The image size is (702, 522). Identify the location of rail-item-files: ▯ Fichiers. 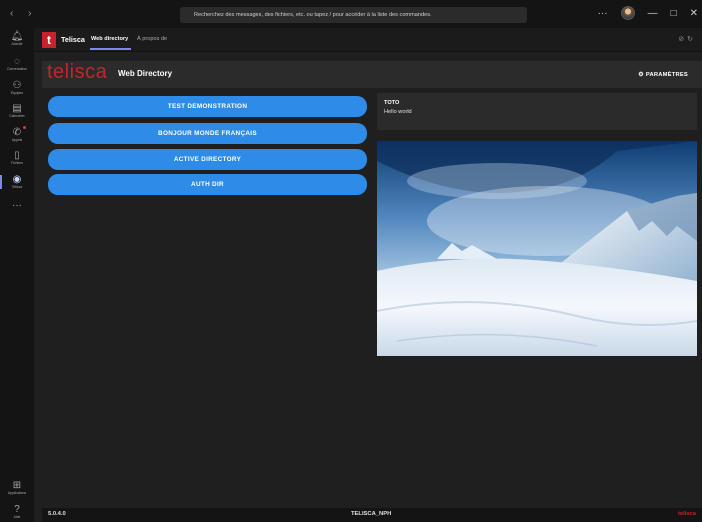
(17, 158).